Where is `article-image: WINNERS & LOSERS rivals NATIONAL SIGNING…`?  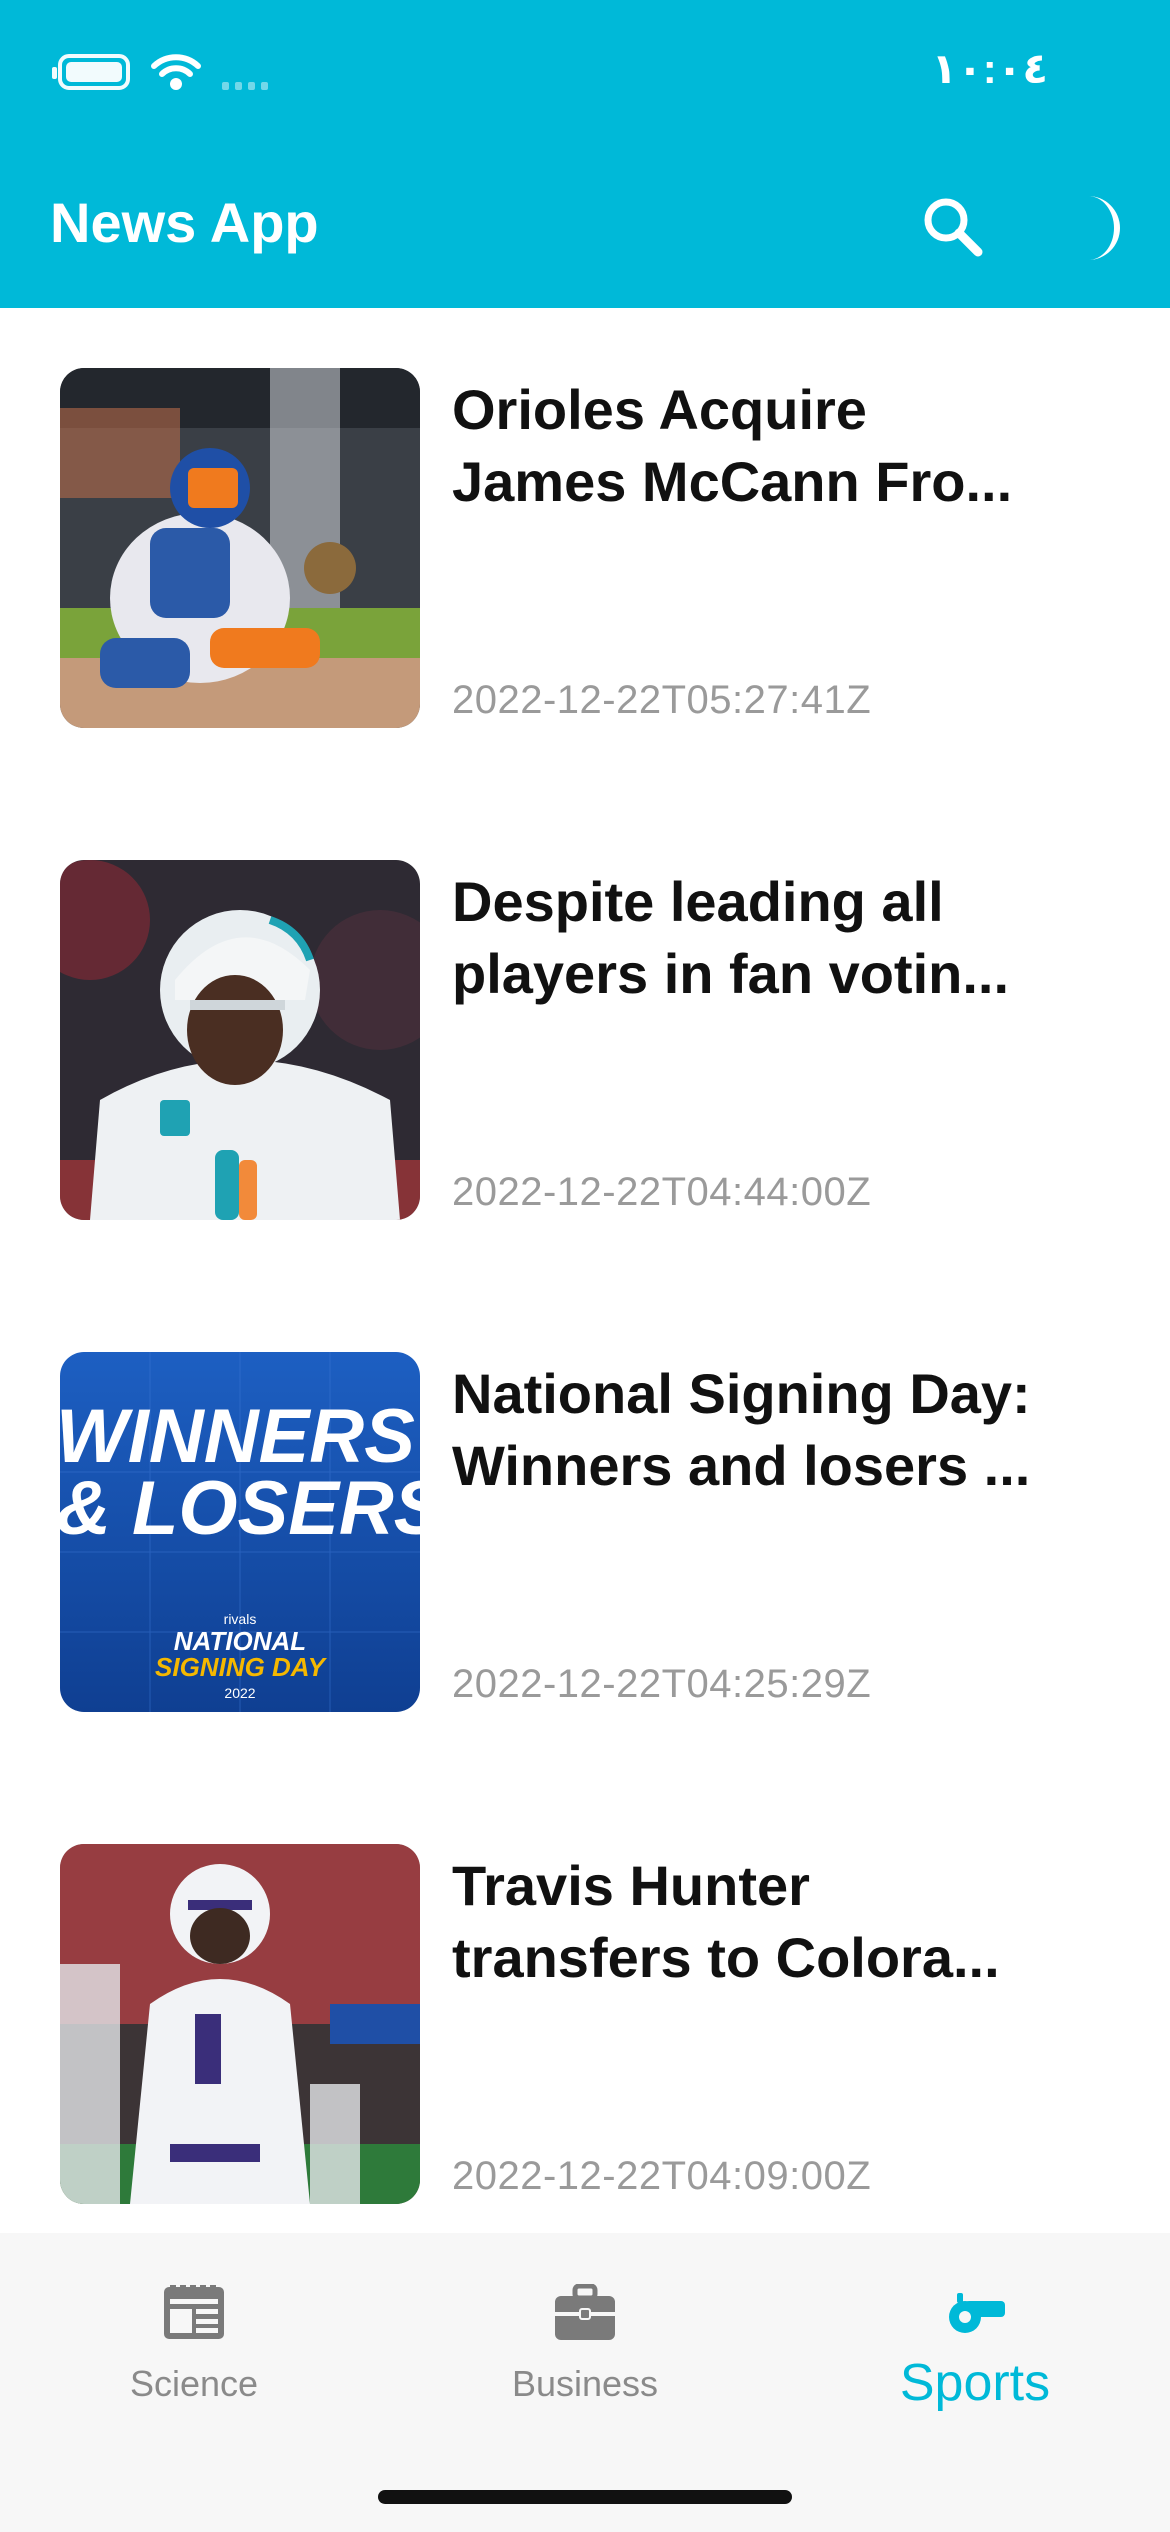
article-image: WINNERS & LOSERS rivals NATIONAL SIGNING… is located at coordinates (240, 1532).